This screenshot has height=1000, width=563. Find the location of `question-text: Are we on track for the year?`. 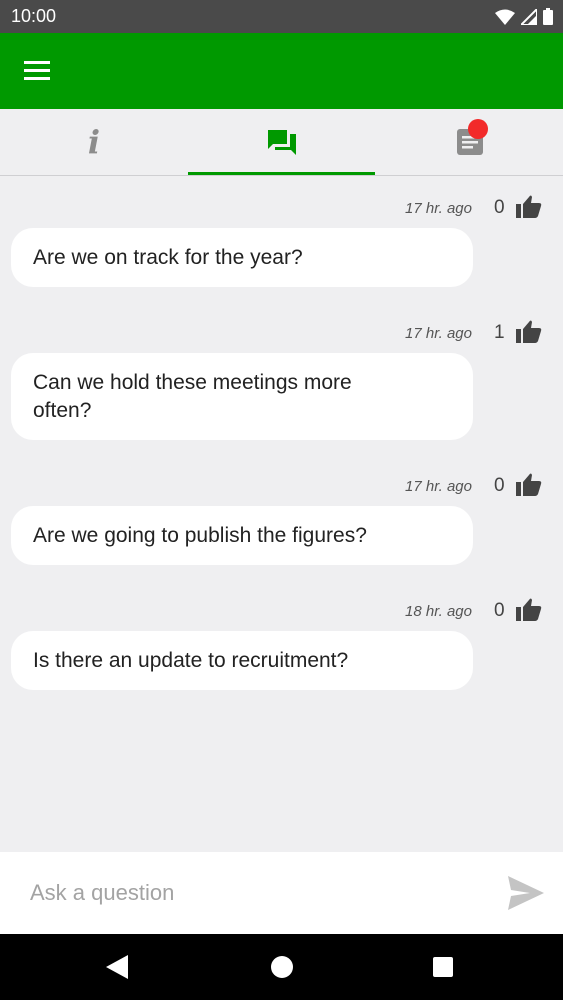

question-text: Are we on track for the year? is located at coordinates (168, 257).